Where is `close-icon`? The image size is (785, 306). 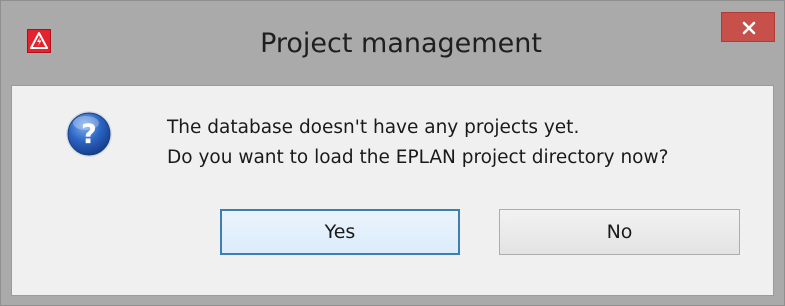 close-icon is located at coordinates (749, 28).